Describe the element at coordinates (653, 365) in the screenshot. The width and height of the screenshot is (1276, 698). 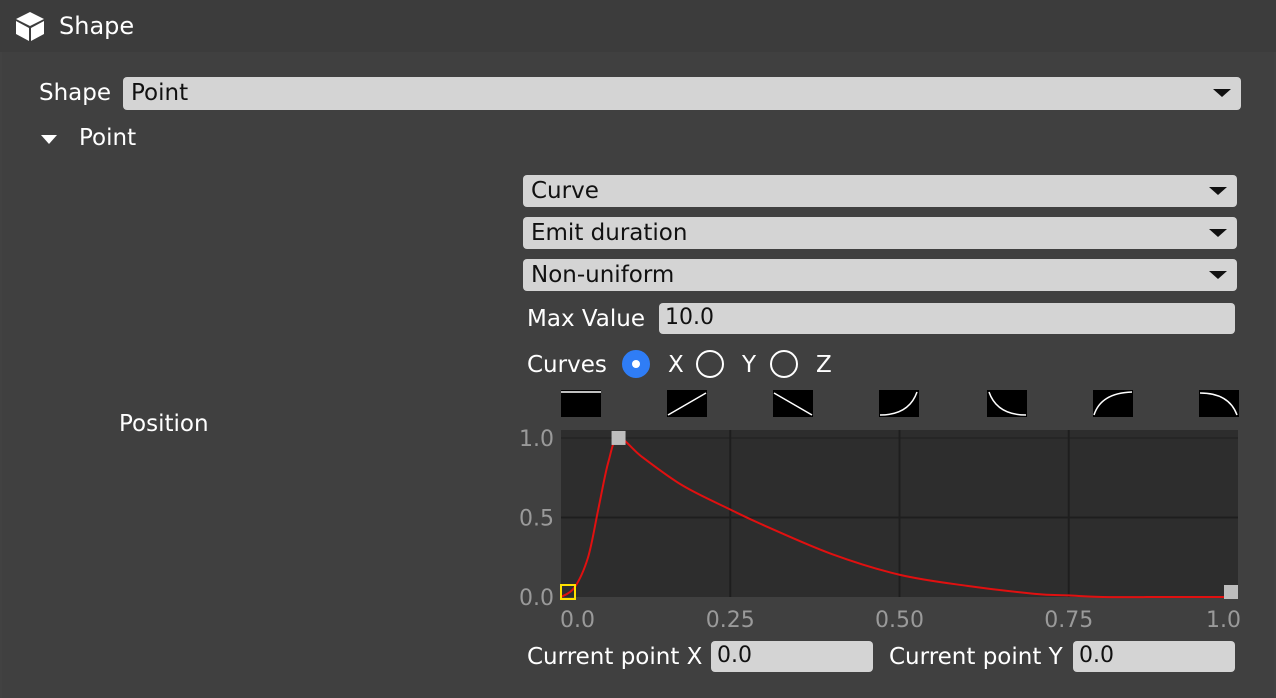
I see `curve-x-radio: X` at that location.